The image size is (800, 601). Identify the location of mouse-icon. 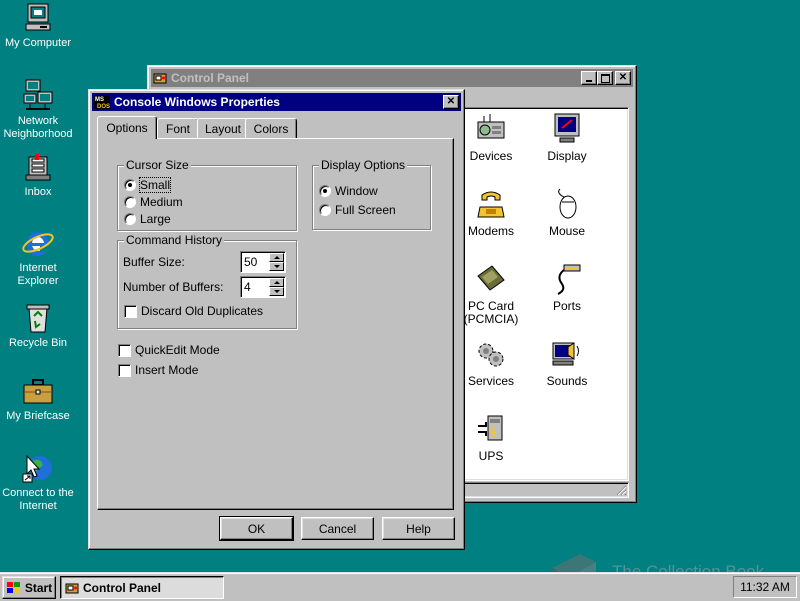
(567, 203).